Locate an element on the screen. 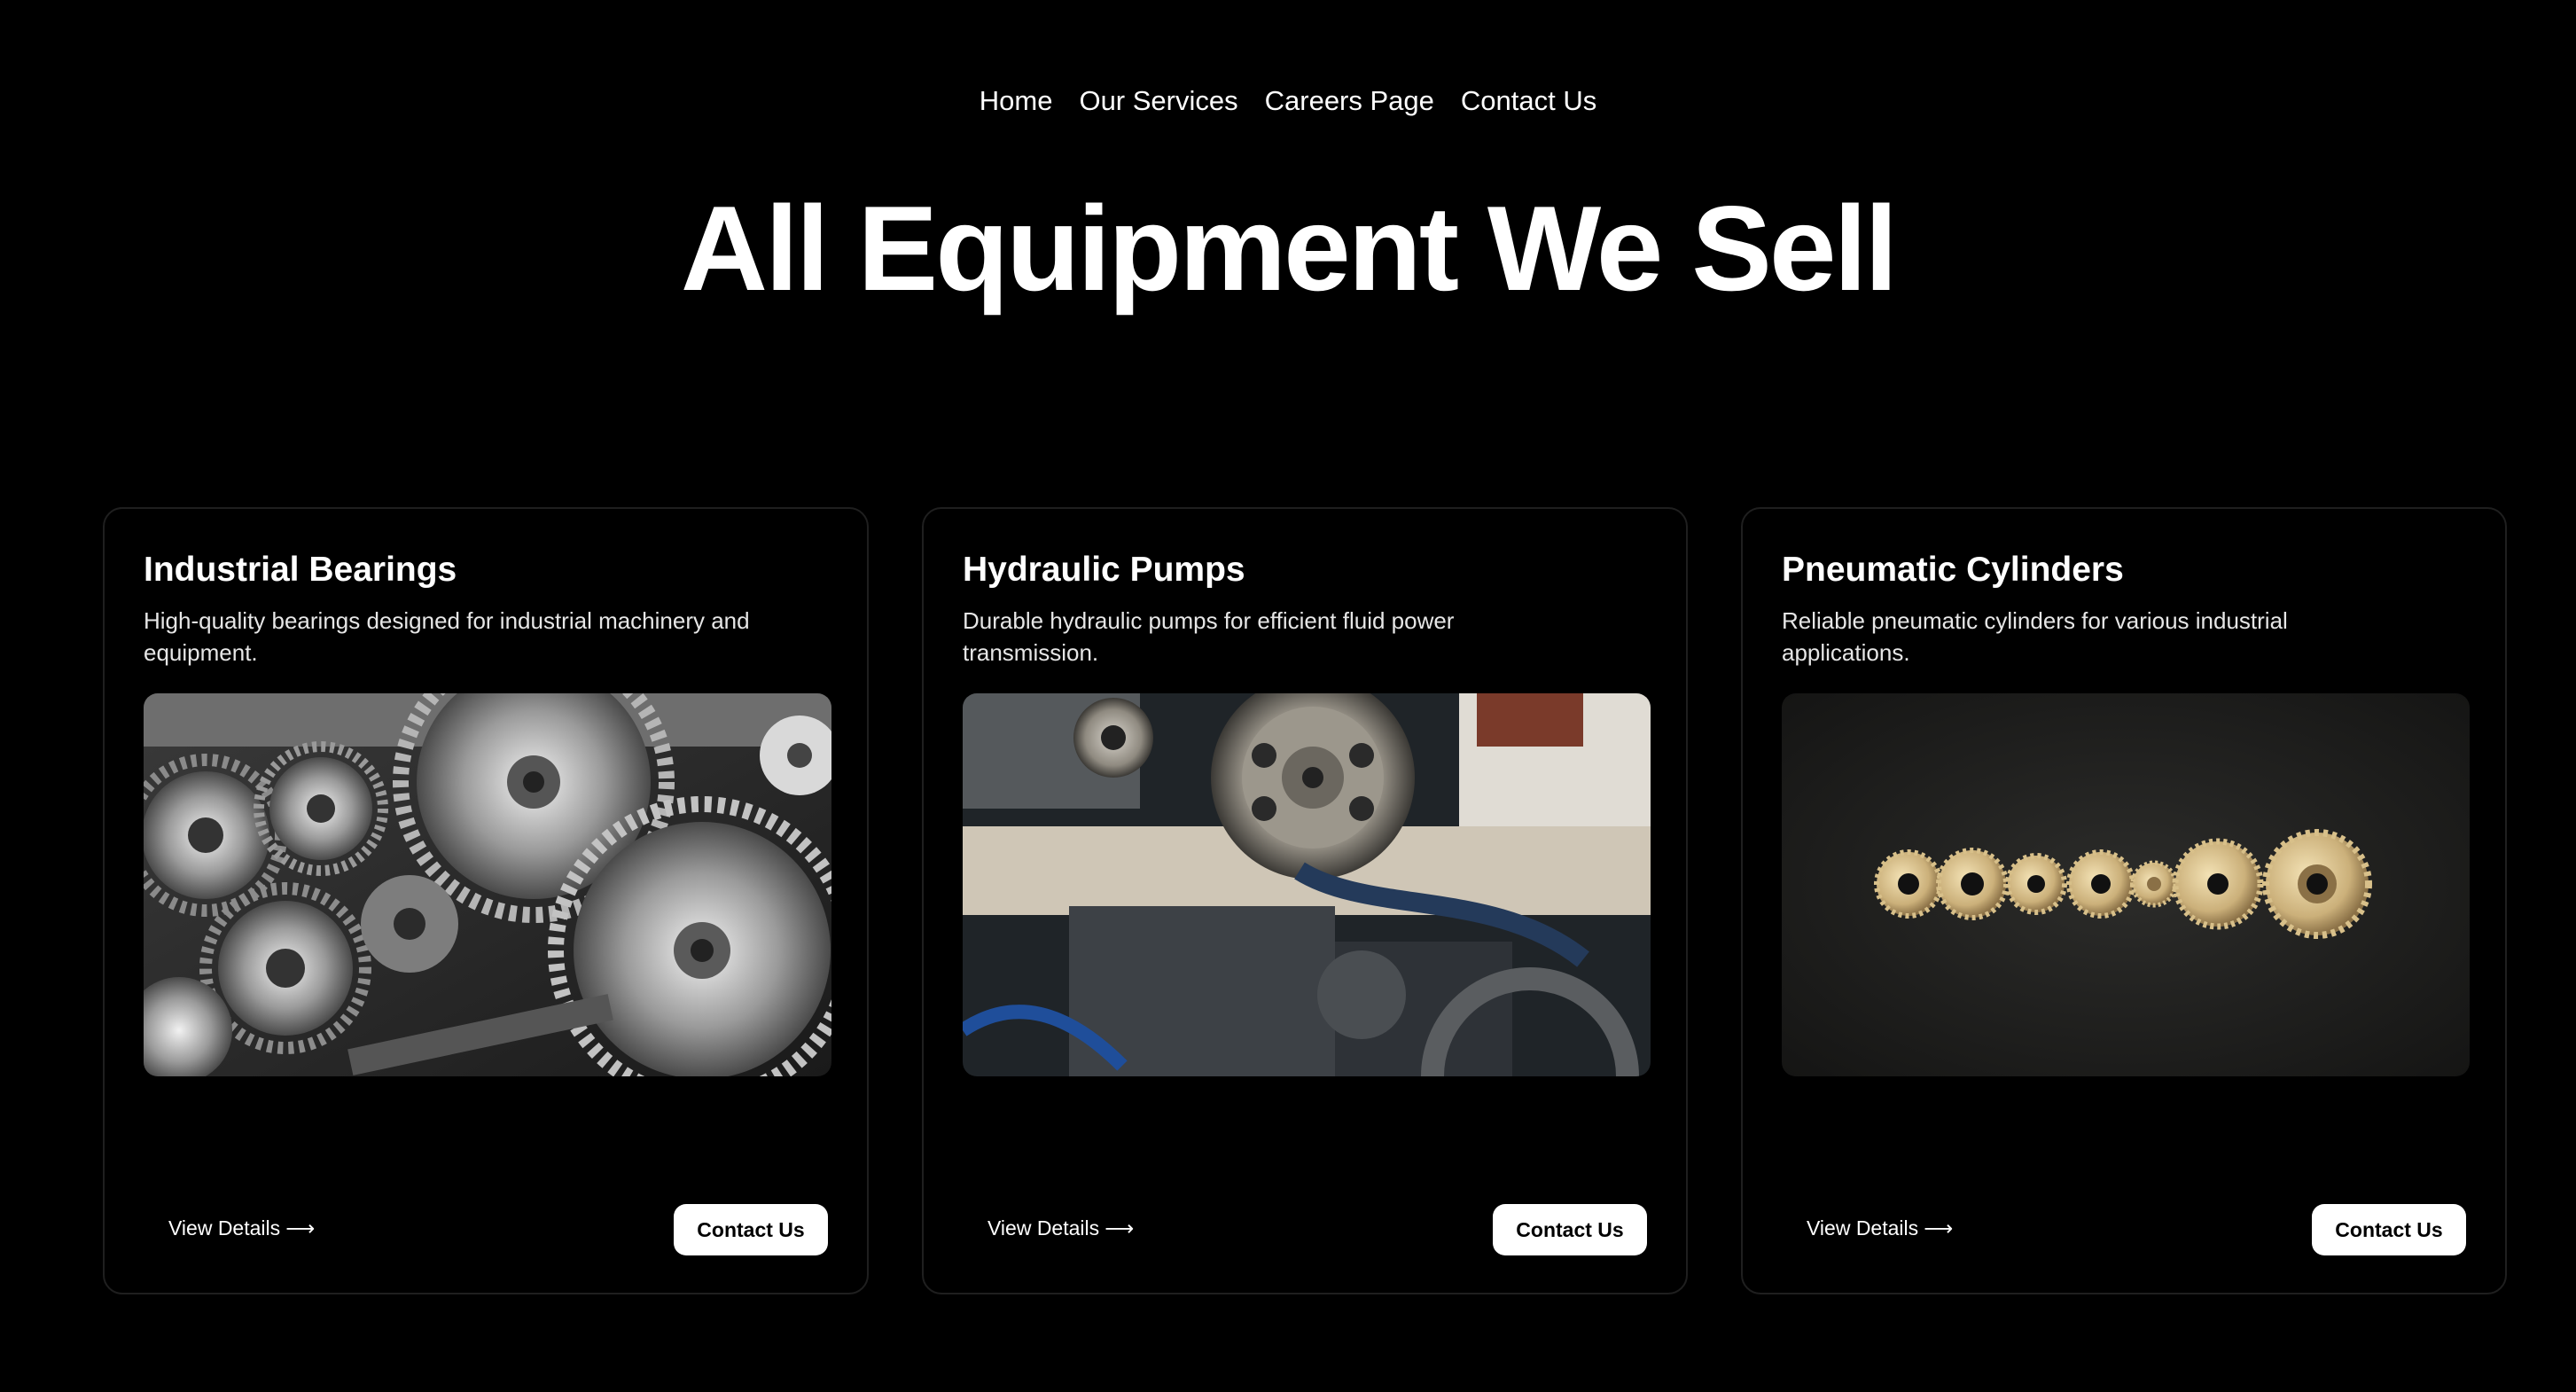  gears-machinery-image is located at coordinates (487, 884).